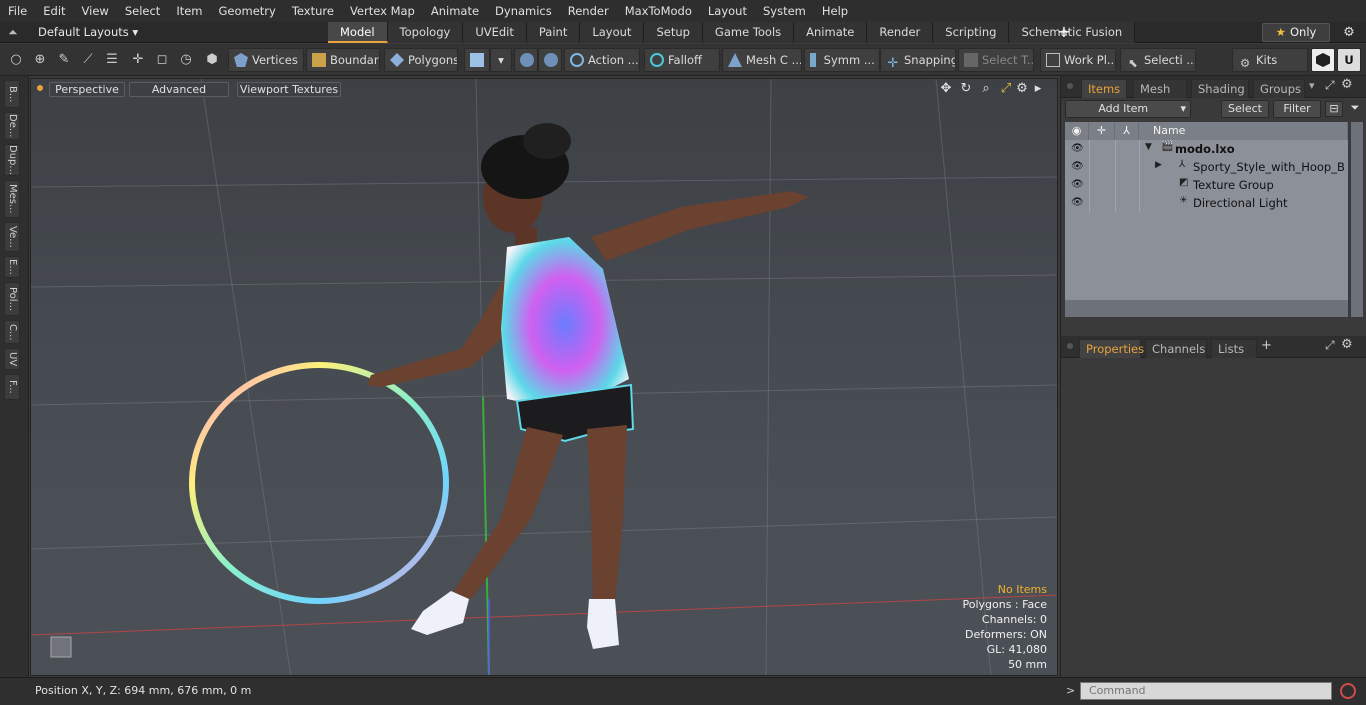 The image size is (1366, 705). I want to click on properties-expand-icon: ⤢, so click(1330, 345).